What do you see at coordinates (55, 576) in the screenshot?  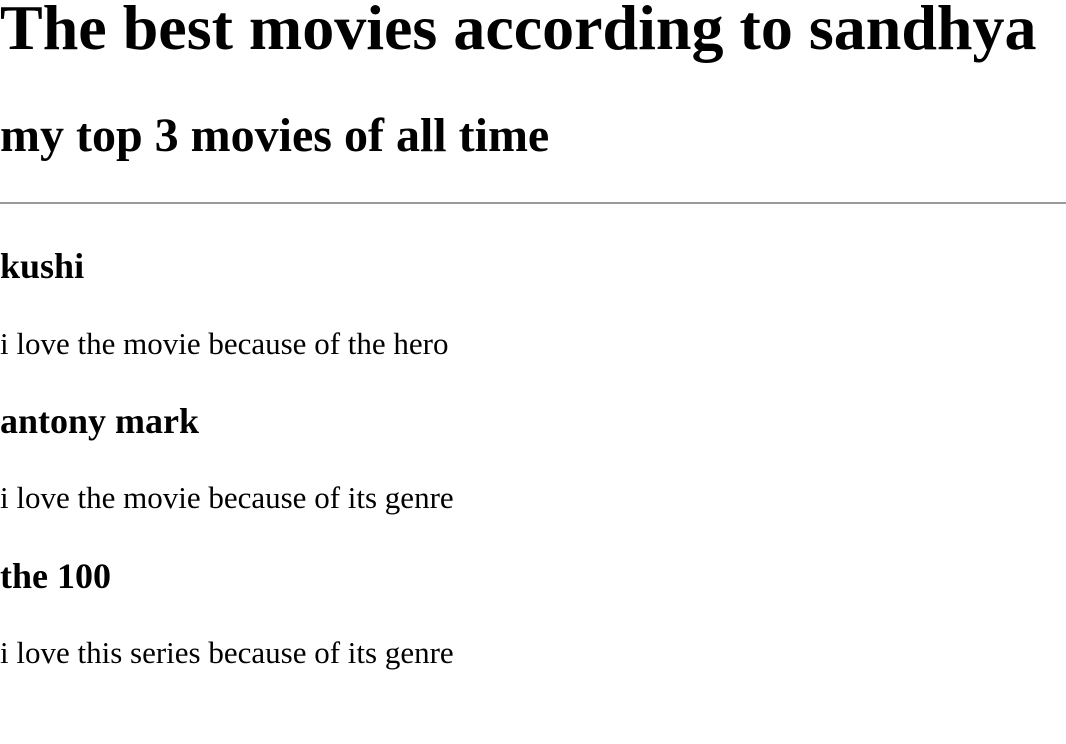 I see `movie-title-the-100: the 100` at bounding box center [55, 576].